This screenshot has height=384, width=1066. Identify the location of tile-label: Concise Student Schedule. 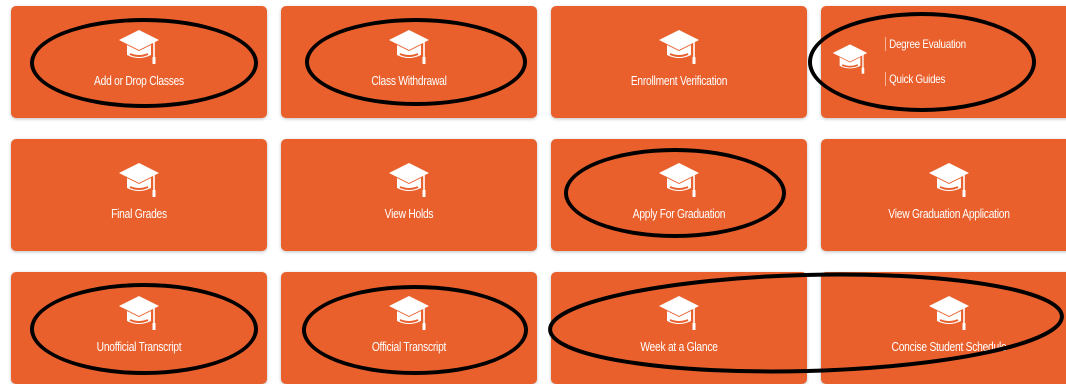
(949, 347).